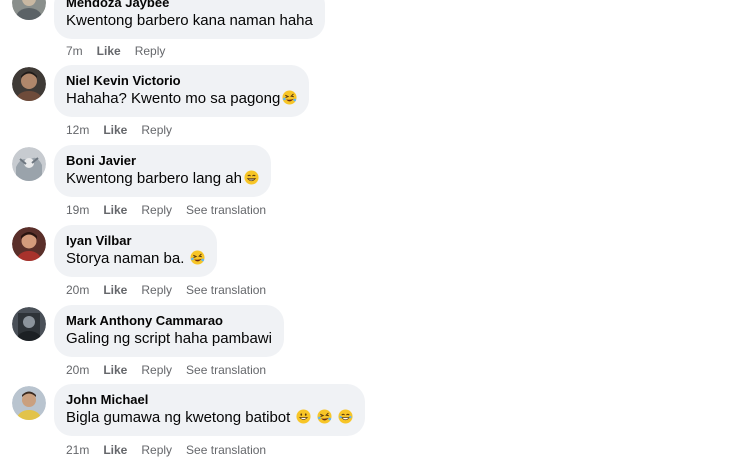 This screenshot has width=750, height=464. I want to click on comment-author: Iyan Vilbar, so click(135, 240).